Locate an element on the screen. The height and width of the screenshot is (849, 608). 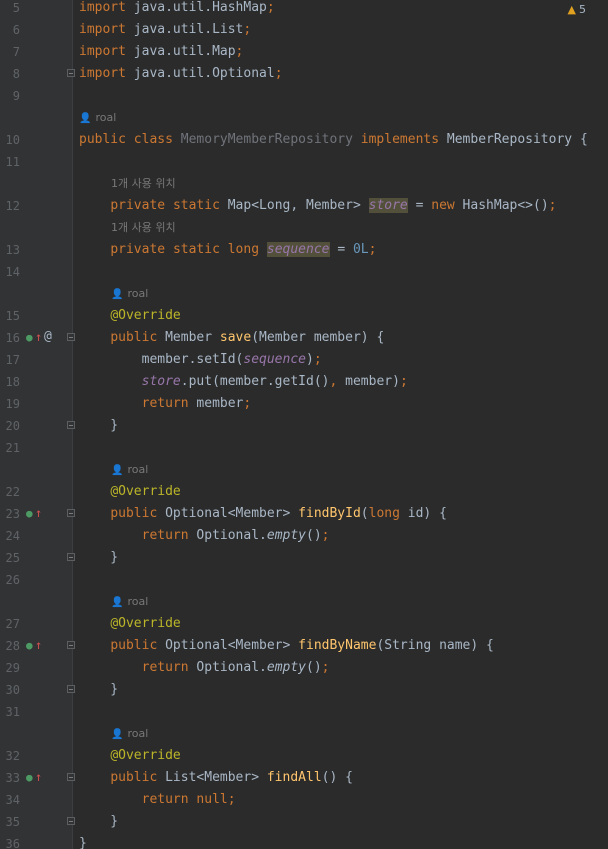
line-number: 16 is located at coordinates (12, 338).